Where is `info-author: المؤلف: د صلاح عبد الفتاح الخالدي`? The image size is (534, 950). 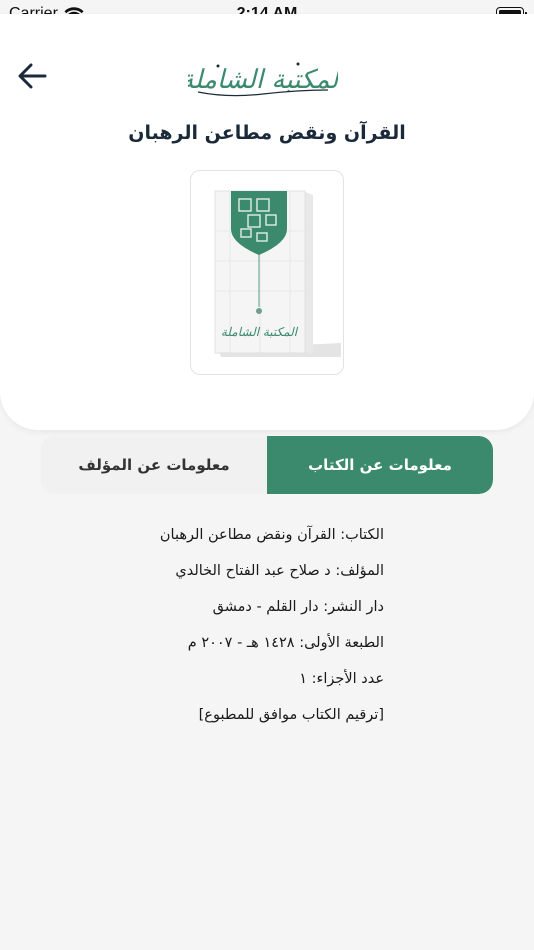 info-author: المؤلف: د صلاح عبد الفتاح الخالدي is located at coordinates (279, 571).